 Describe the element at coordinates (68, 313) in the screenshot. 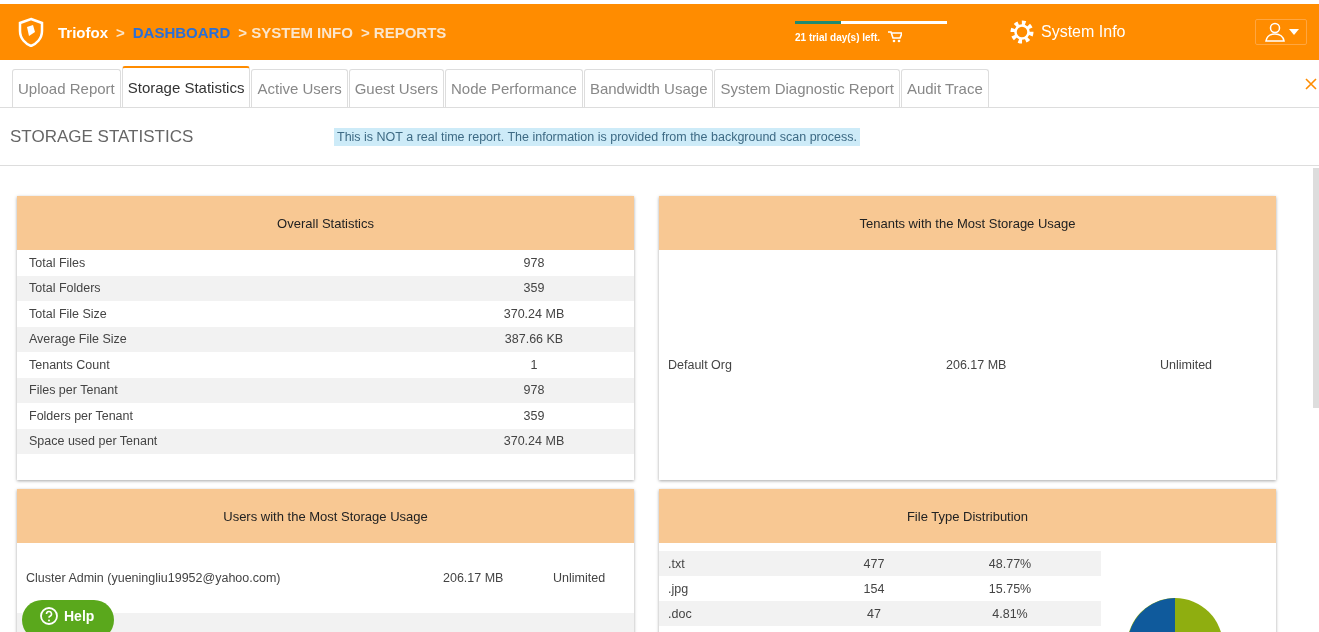

I see `stat-label: Total File Size` at that location.